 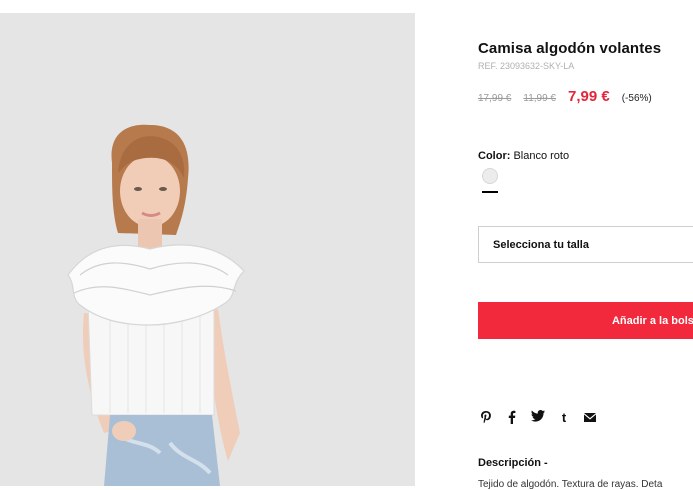 What do you see at coordinates (490, 176) in the screenshot?
I see `color-swatch-blanco-roto` at bounding box center [490, 176].